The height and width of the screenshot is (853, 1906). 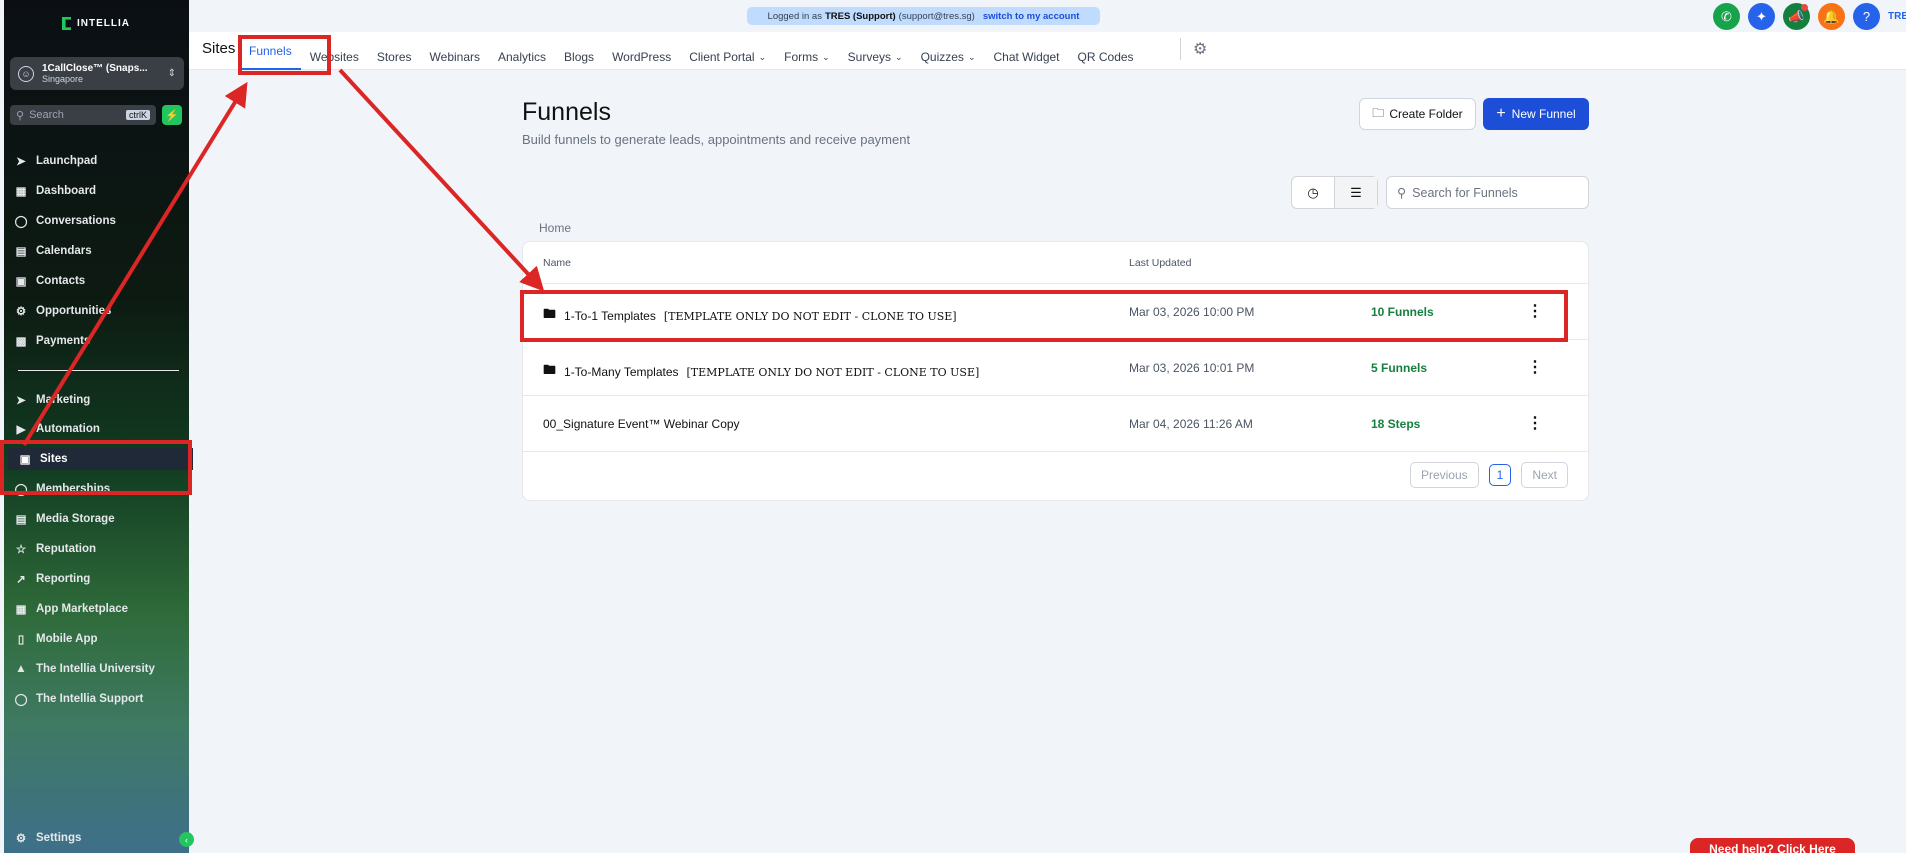 I want to click on tab-label: Webinars, so click(x=454, y=57).